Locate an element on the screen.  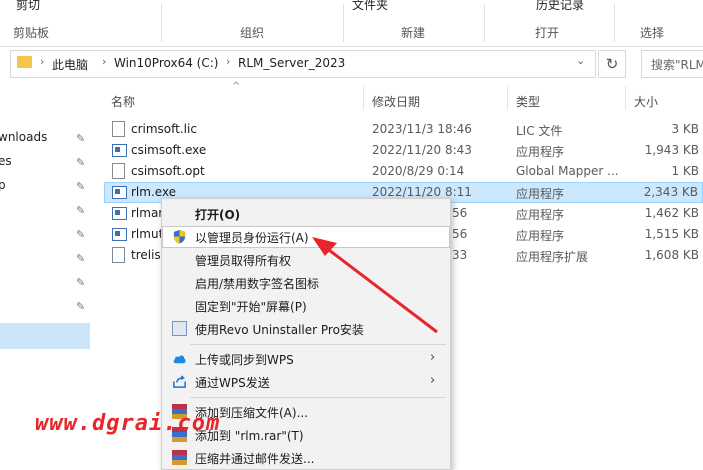
watermark: www.dgrai.com is located at coordinates (128, 423).